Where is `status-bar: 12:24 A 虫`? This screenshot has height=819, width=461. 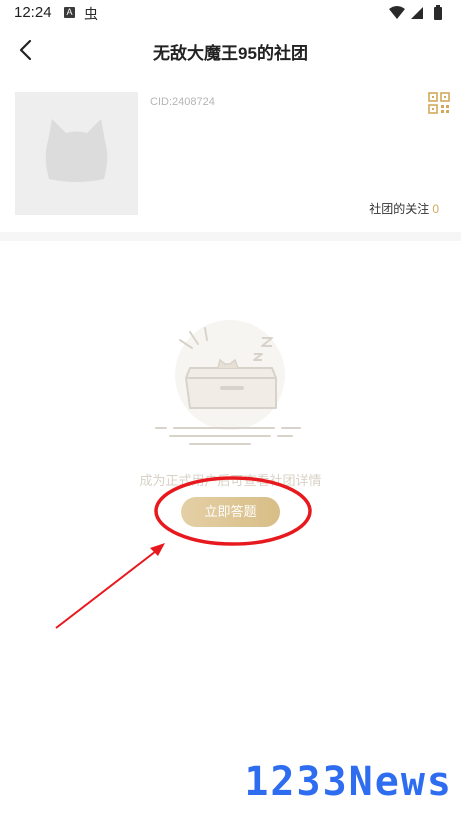 status-bar: 12:24 A 虫 is located at coordinates (230, 13).